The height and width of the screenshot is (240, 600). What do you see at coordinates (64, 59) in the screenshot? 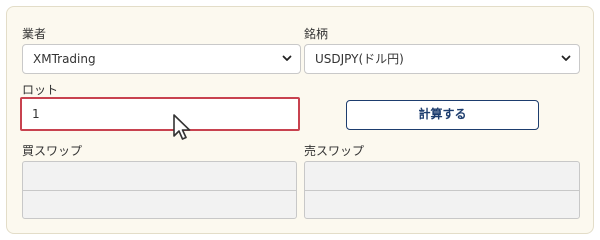
I see `broker-selected-value: XMTrading` at bounding box center [64, 59].